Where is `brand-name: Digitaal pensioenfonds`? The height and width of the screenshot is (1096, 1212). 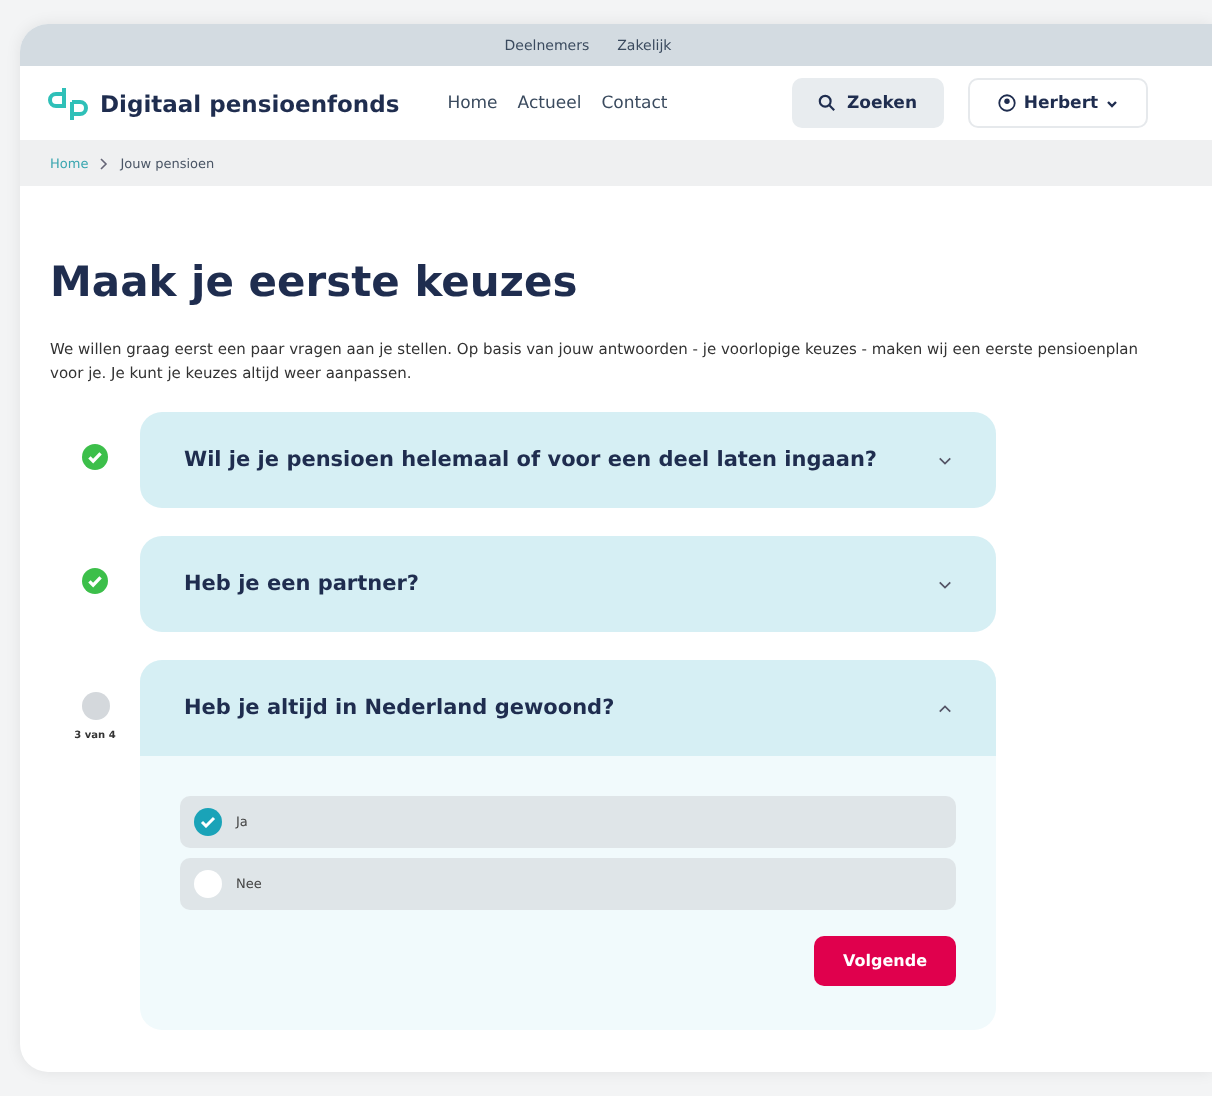
brand-name: Digitaal pensioenfonds is located at coordinates (250, 103).